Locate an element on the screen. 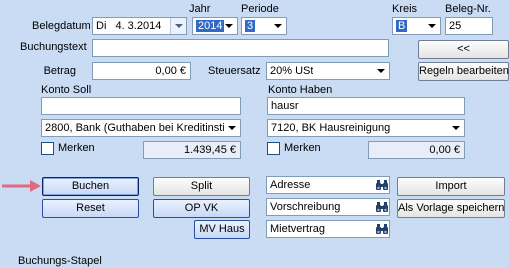  mietvertrag-field: Mietvertrag is located at coordinates (328, 229).